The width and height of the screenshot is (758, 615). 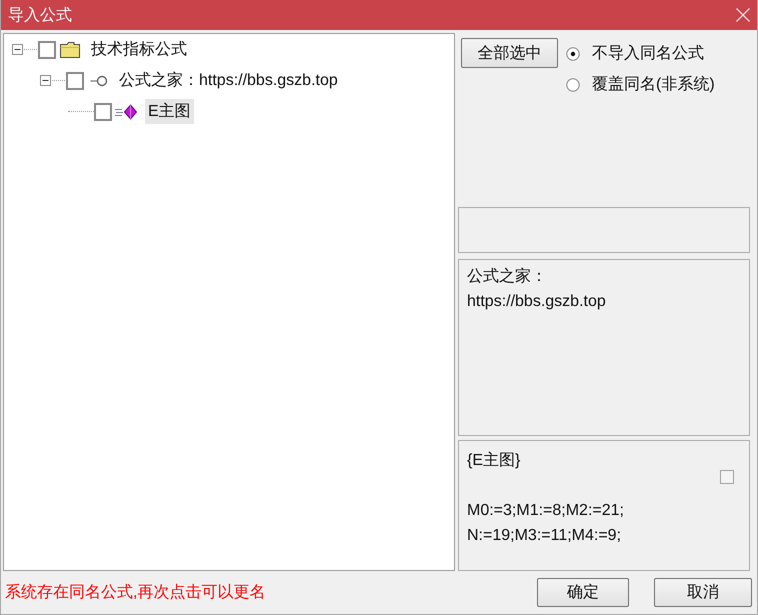 What do you see at coordinates (544, 536) in the screenshot?
I see `formula-code: N:=19;M3:=11;M4:=9;` at bounding box center [544, 536].